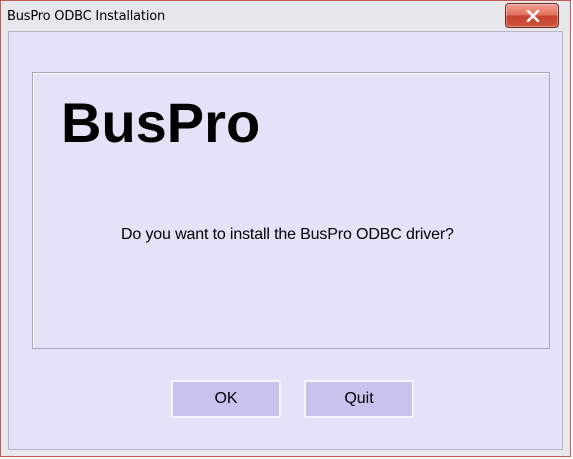 Image resolution: width=573 pixels, height=459 pixels. I want to click on window-title: BusPro ODBC Installation, so click(86, 16).